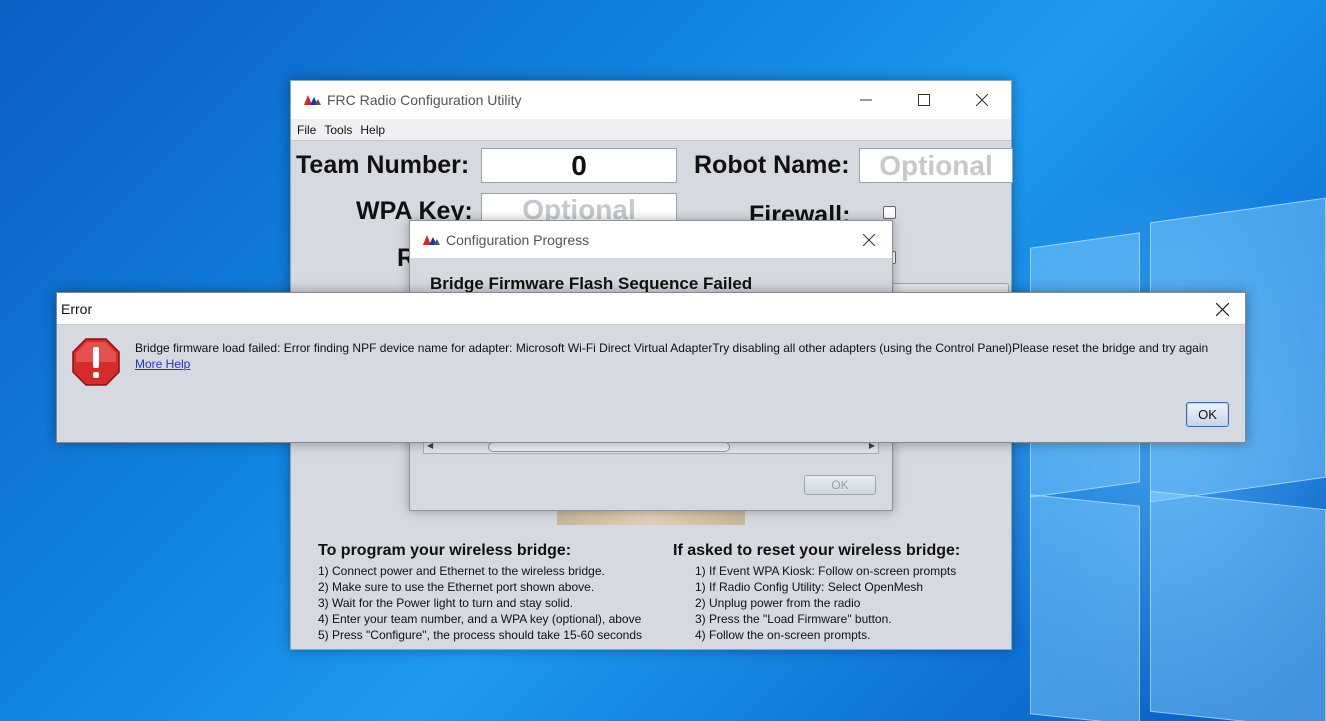 This screenshot has height=721, width=1326. I want to click on reset-step: 3) Press the "Load Firmware" button., so click(793, 619).